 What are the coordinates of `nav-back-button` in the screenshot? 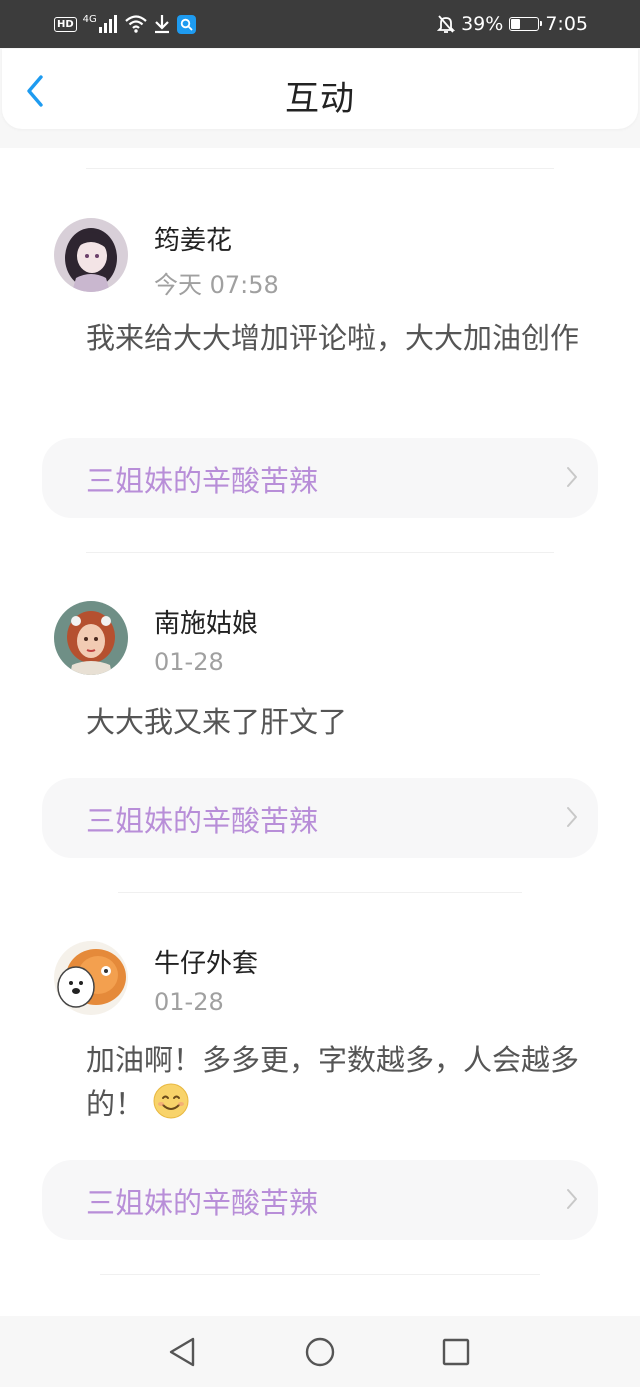 It's located at (182, 1352).